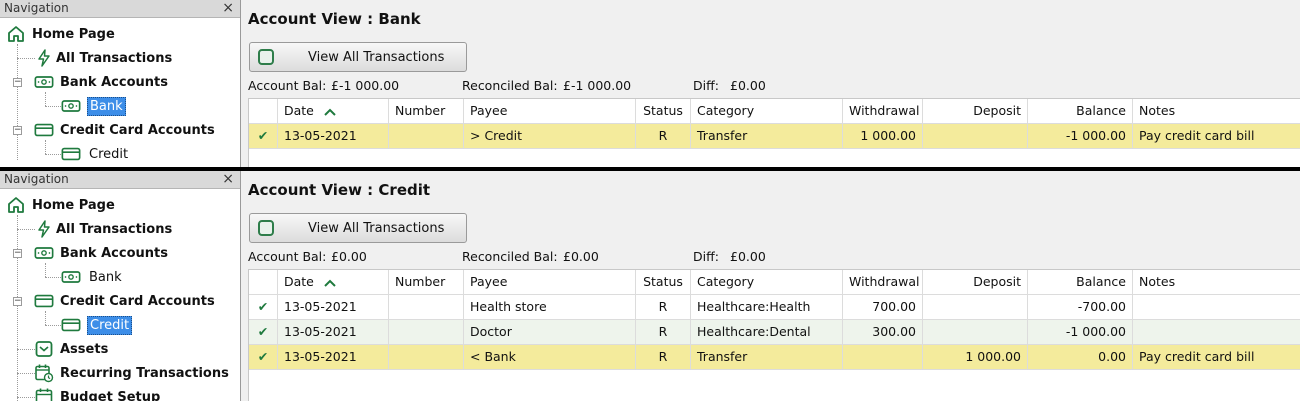 This screenshot has height=401, width=1300. What do you see at coordinates (44, 394) in the screenshot?
I see `calendar-icon` at bounding box center [44, 394].